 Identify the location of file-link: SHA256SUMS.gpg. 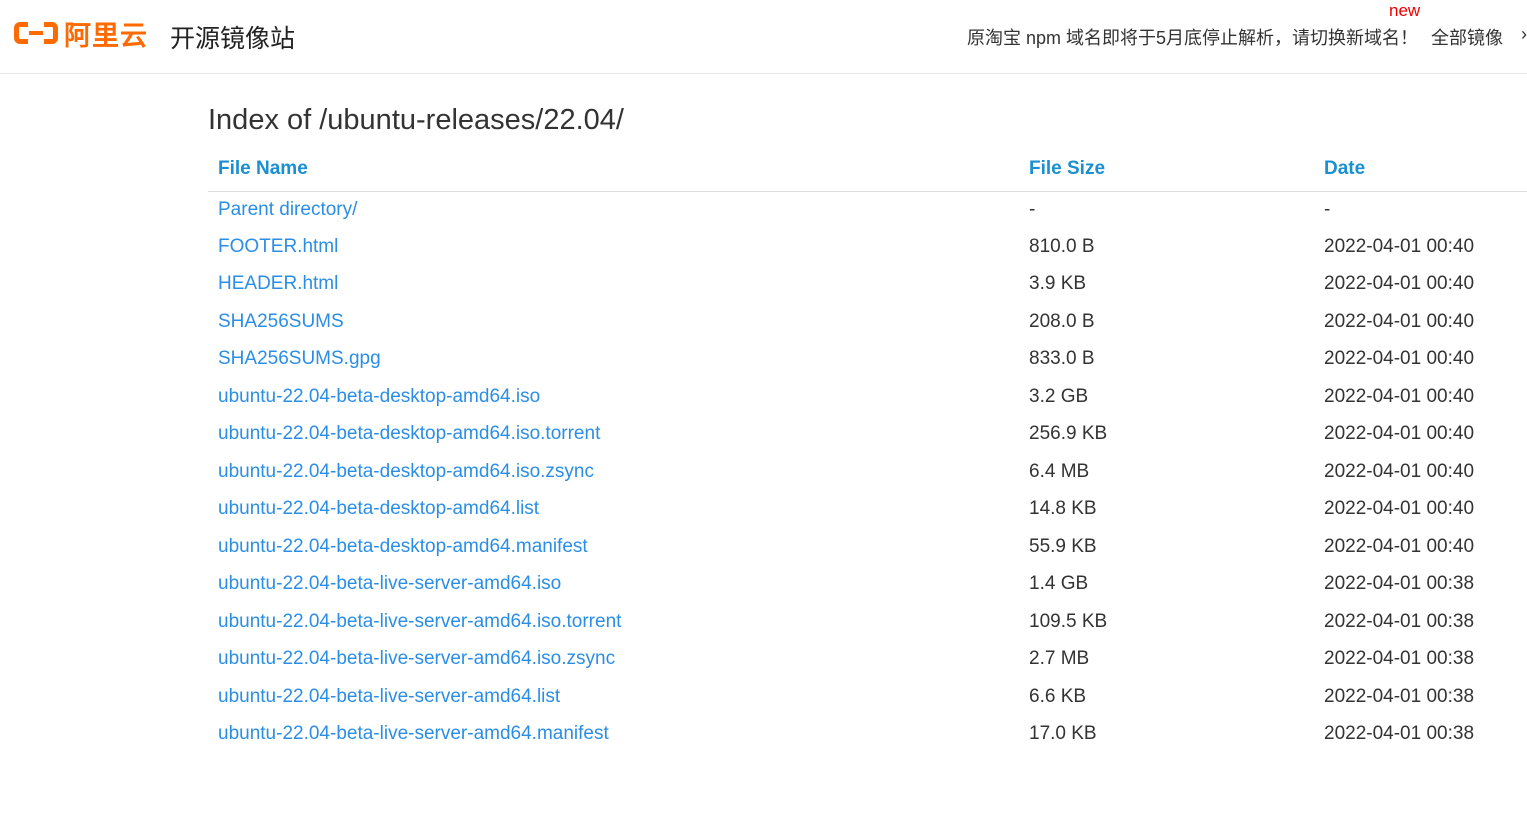
(299, 358).